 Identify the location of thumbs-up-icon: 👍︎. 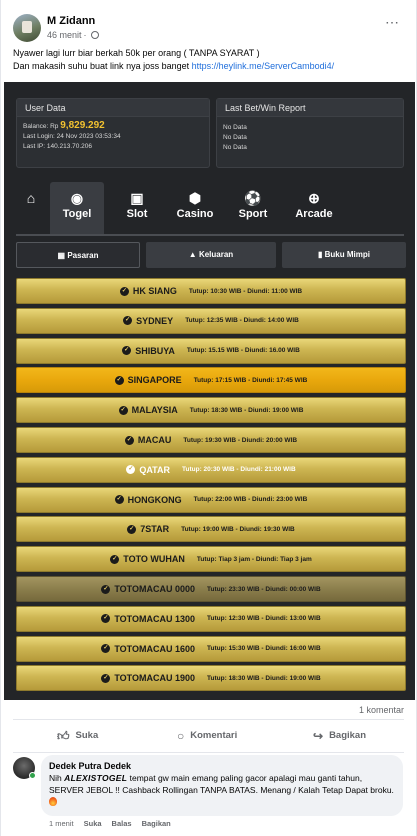
(63, 736).